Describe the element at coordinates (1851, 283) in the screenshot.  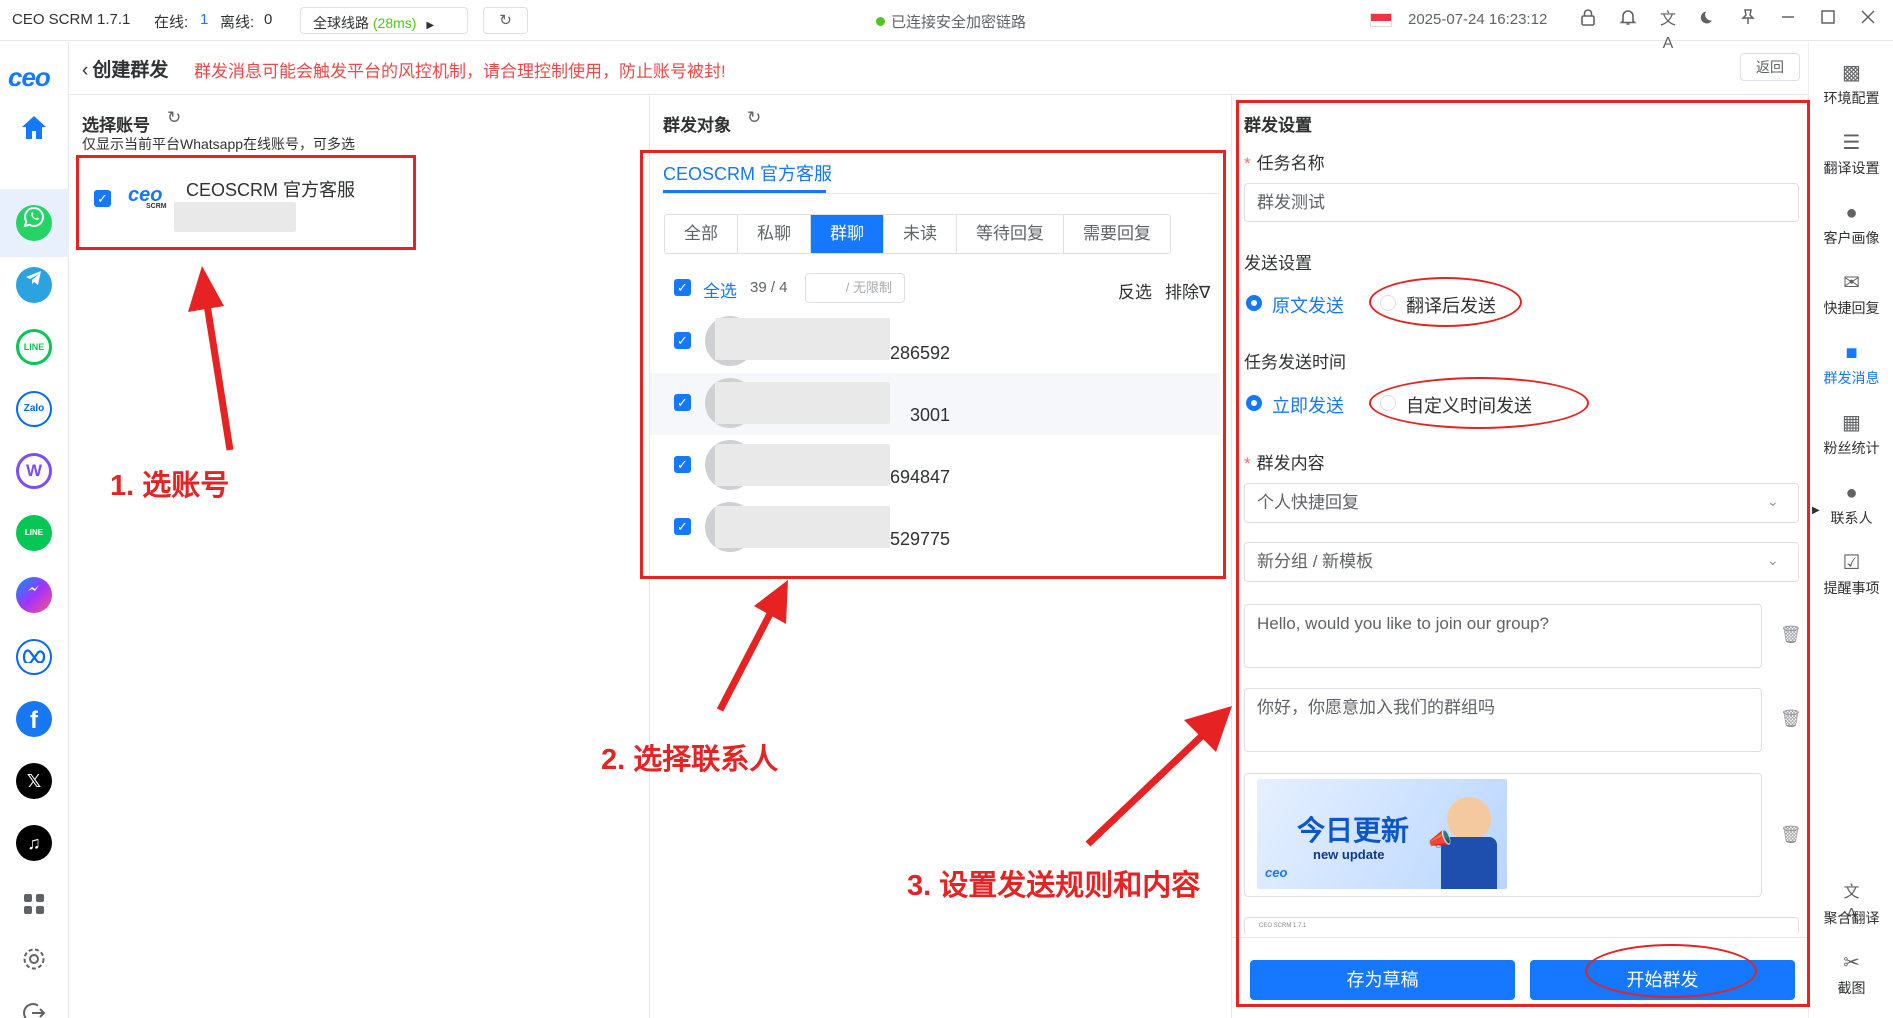
I see `quick-reply-icon: ✉` at that location.